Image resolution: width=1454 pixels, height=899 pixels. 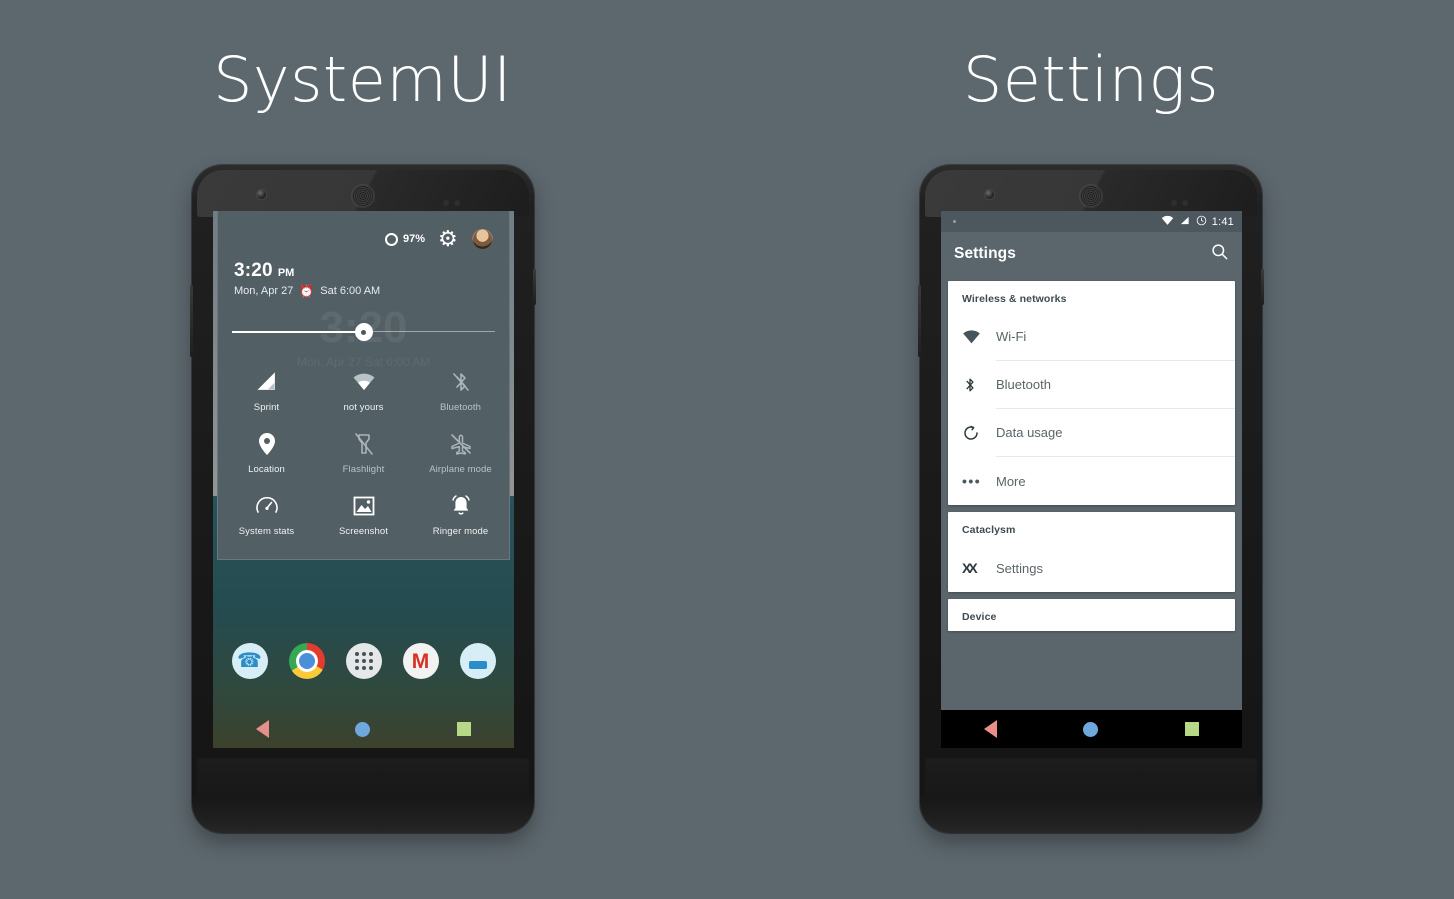 What do you see at coordinates (363, 407) in the screenshot?
I see `qs-tile-label: not yours` at bounding box center [363, 407].